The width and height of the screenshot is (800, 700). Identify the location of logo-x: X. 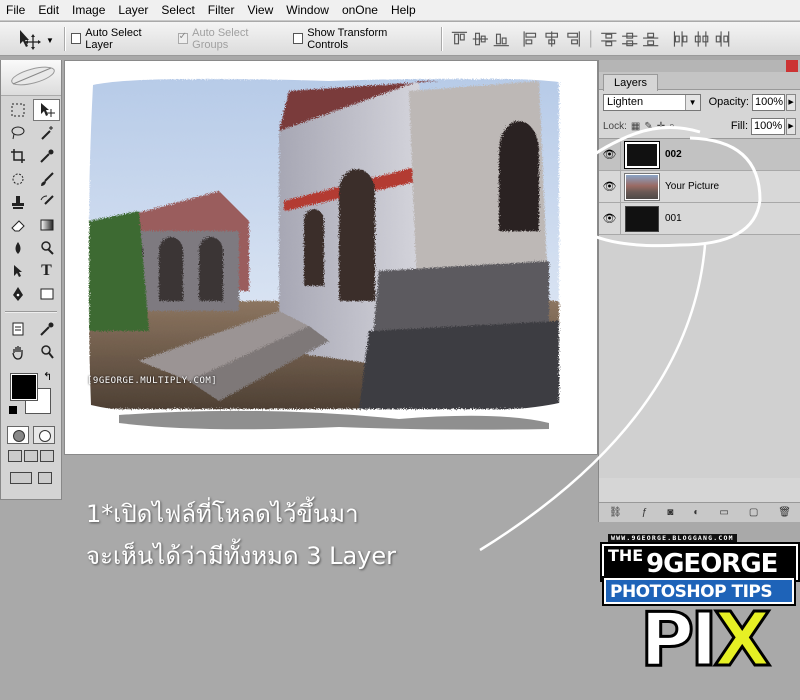
(742, 640).